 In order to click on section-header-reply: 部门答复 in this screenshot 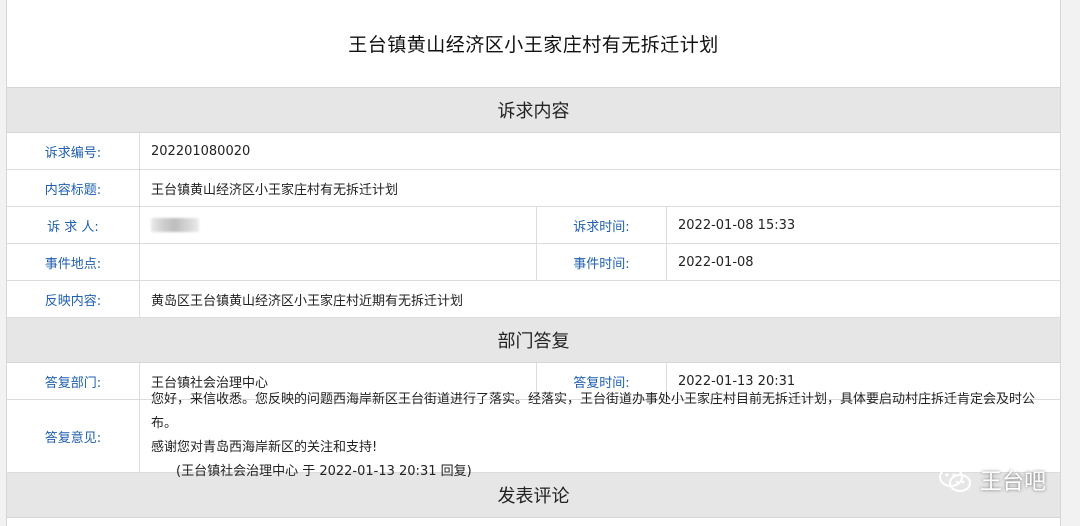, I will do `click(533, 340)`.